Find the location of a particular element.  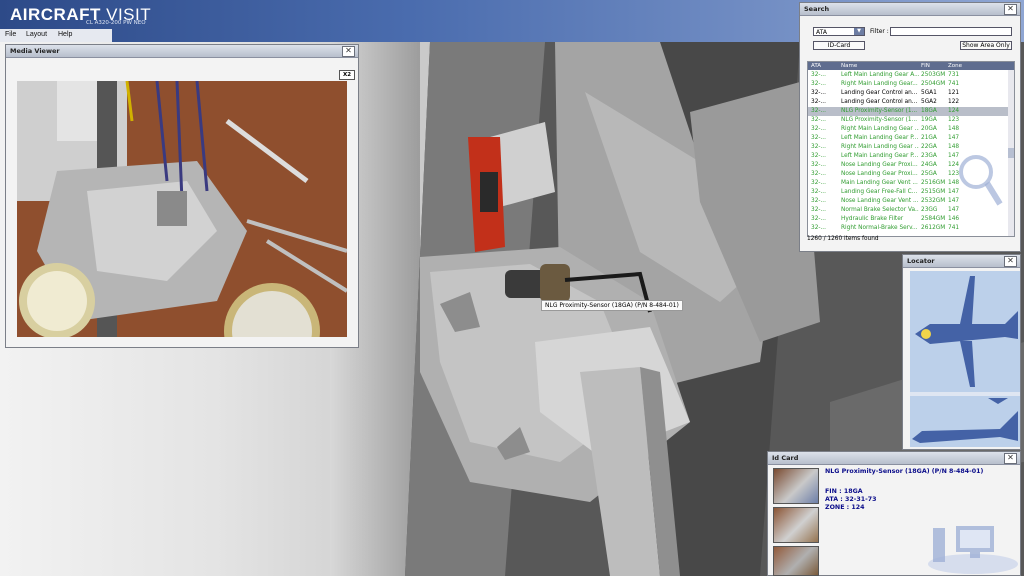

column-name: Name is located at coordinates (849, 66).